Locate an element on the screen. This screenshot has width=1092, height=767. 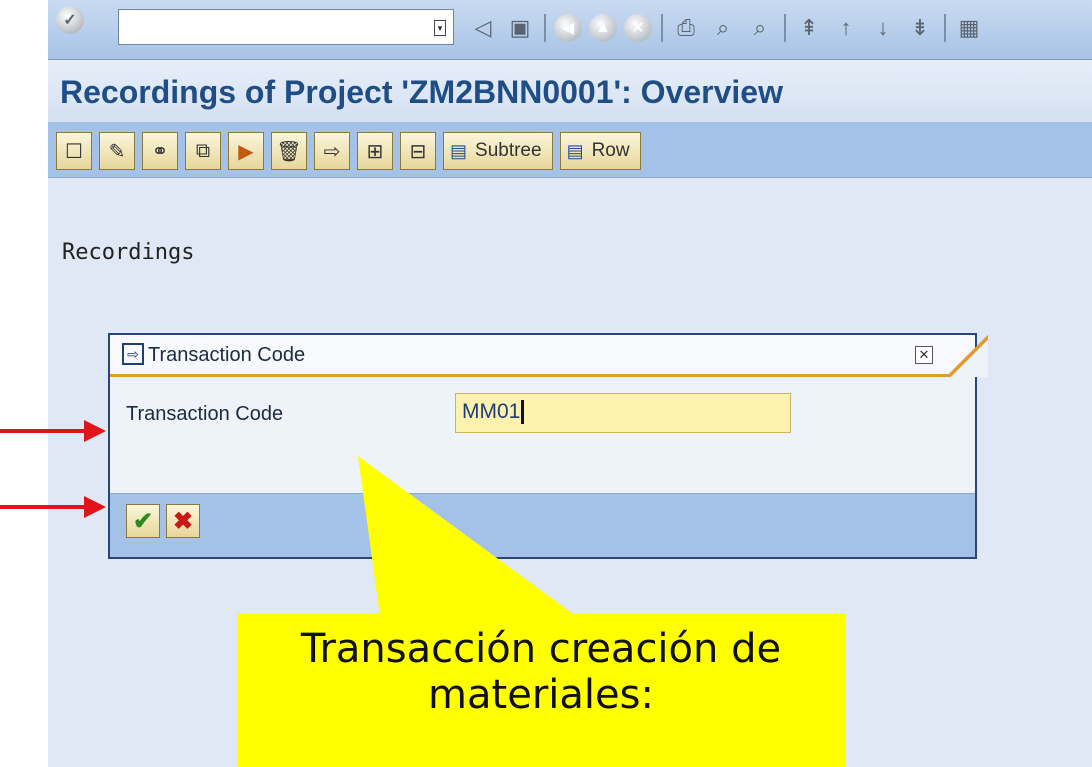
annotation-callout: Transacción creación de materiales: is located at coordinates (541, 690).